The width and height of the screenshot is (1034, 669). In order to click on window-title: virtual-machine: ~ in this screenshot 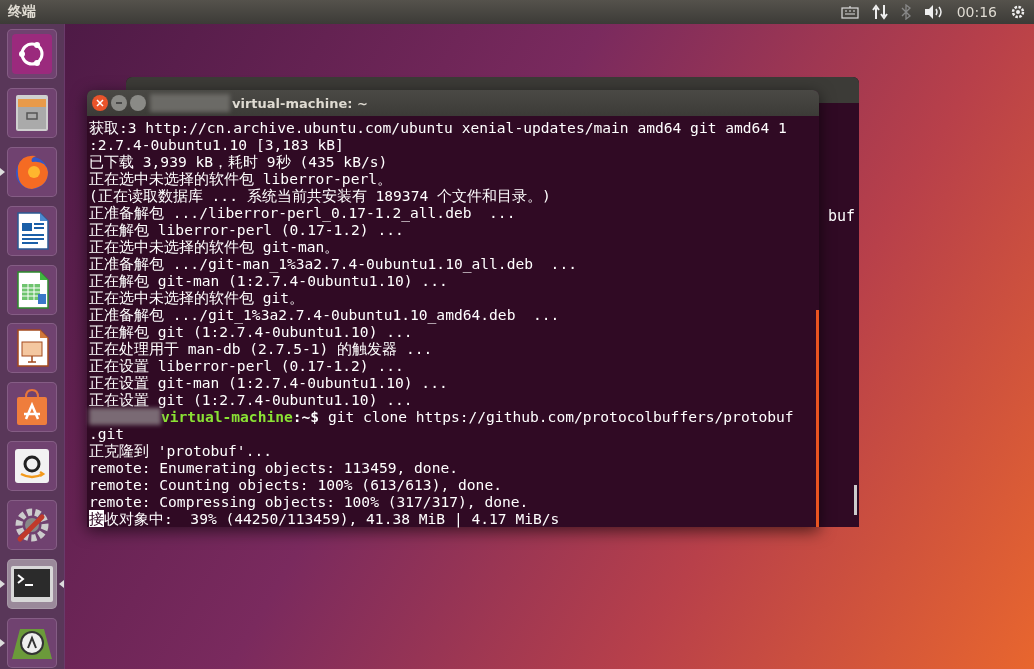, I will do `click(300, 103)`.